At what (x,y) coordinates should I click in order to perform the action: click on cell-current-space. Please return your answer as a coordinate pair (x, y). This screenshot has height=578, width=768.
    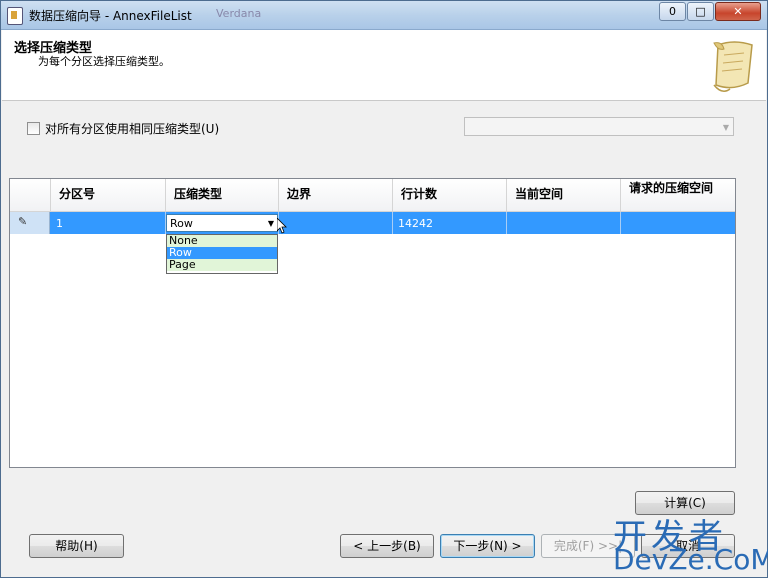
    Looking at the image, I should click on (564, 223).